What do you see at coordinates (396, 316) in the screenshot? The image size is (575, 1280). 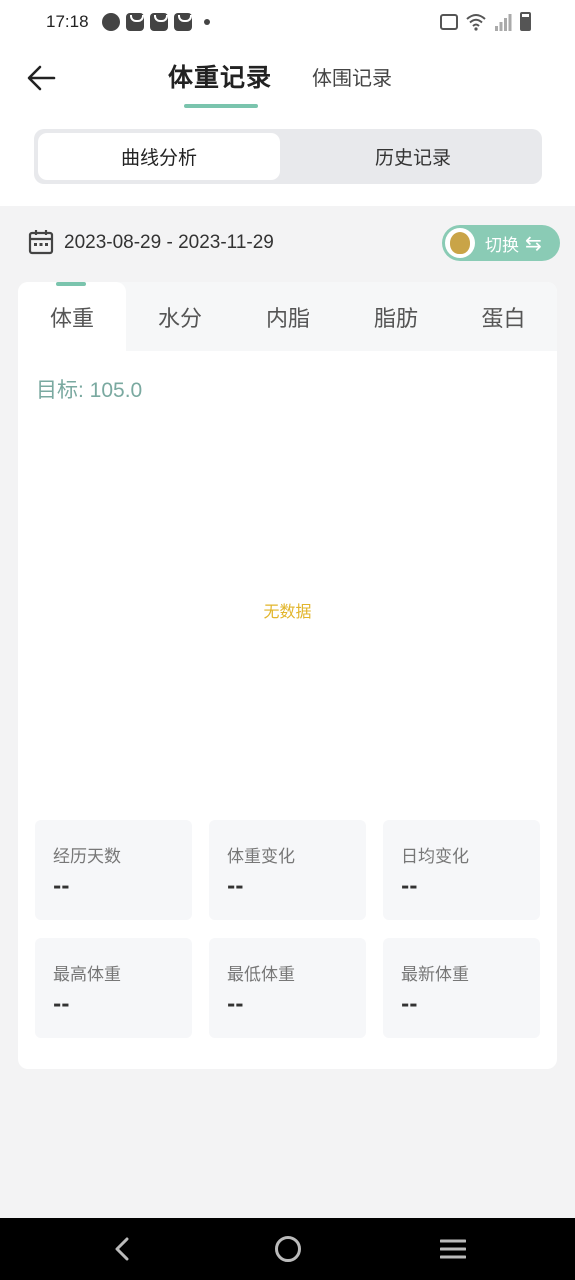 I see `metric-tab-fat: 脂肪` at bounding box center [396, 316].